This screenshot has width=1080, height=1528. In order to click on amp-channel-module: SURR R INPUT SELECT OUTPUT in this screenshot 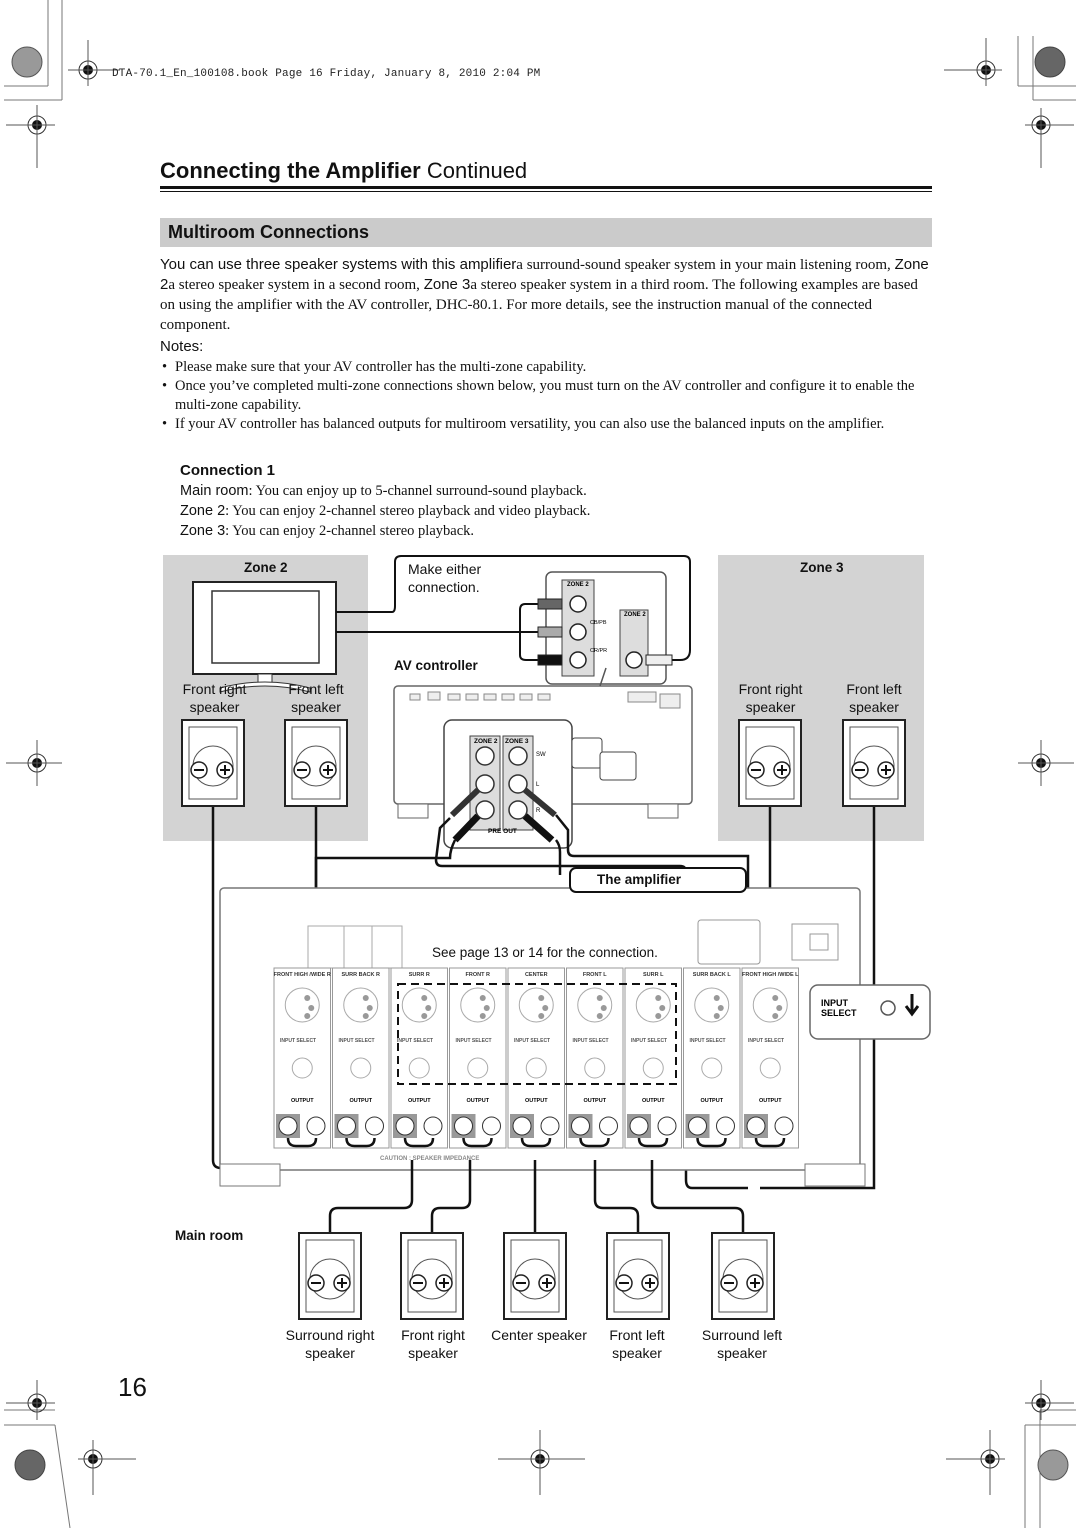, I will do `click(419, 1058)`.